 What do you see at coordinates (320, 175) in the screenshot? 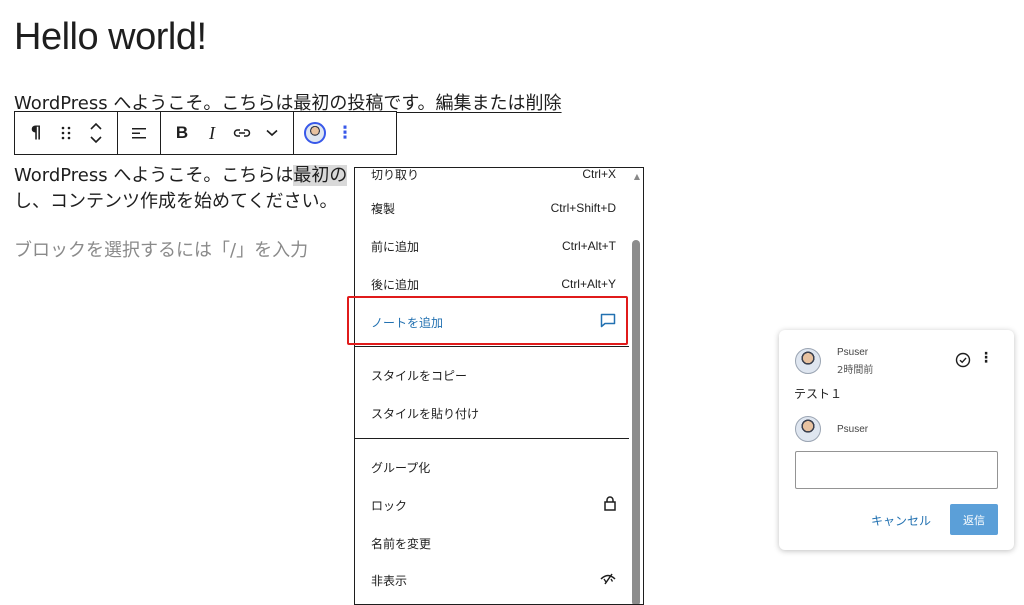
I see `paragraph-selected-text: 最初の` at bounding box center [320, 175].